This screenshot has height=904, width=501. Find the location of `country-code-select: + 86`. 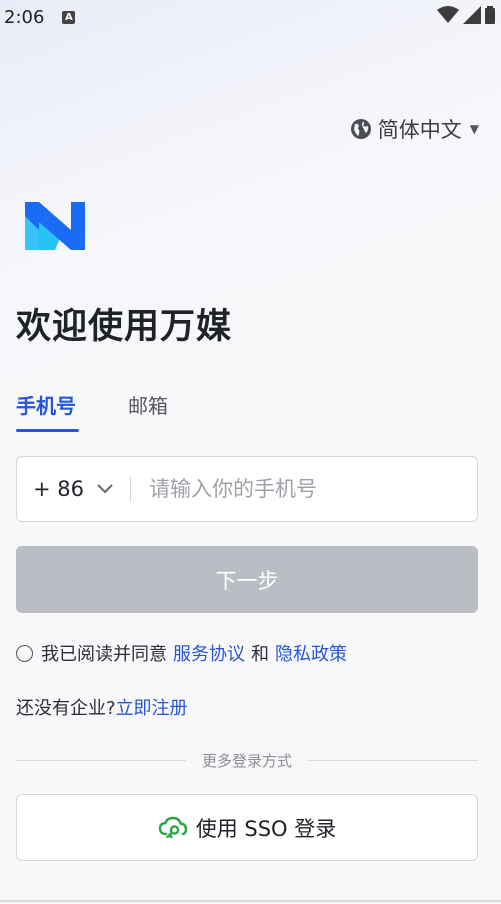

country-code-select: + 86 is located at coordinates (65, 489).